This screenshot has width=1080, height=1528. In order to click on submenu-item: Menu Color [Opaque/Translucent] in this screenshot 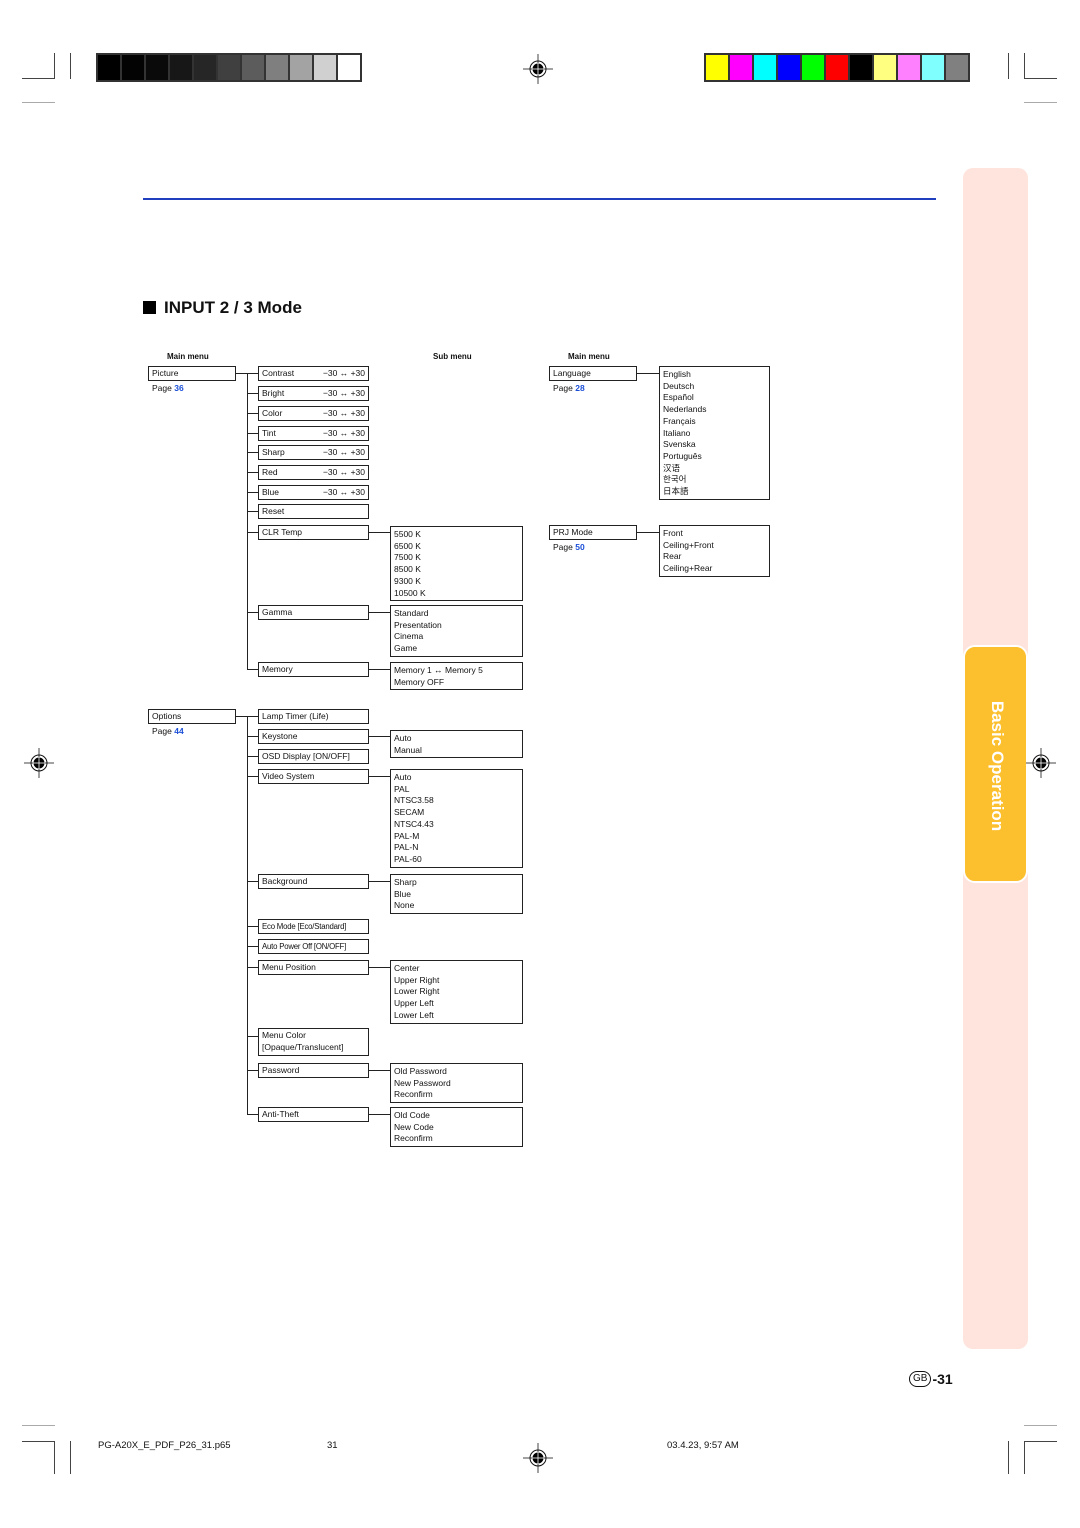, I will do `click(313, 1042)`.